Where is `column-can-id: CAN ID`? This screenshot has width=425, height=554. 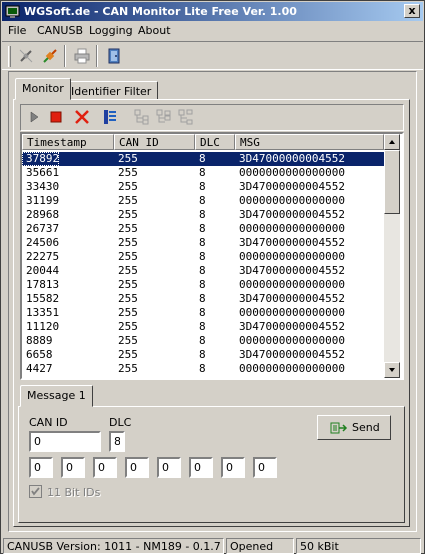
column-can-id: CAN ID is located at coordinates (154, 142).